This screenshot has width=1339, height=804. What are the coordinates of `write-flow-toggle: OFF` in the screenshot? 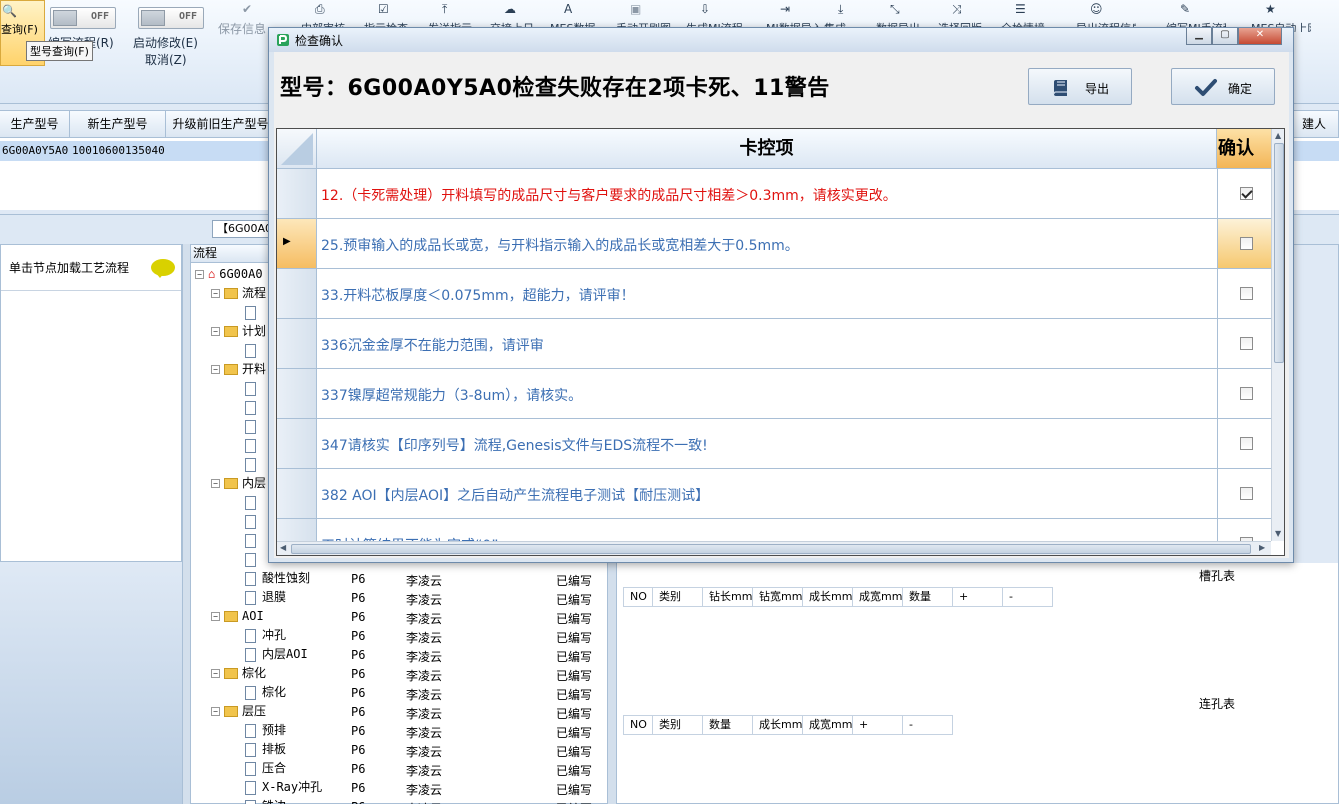 It's located at (83, 18).